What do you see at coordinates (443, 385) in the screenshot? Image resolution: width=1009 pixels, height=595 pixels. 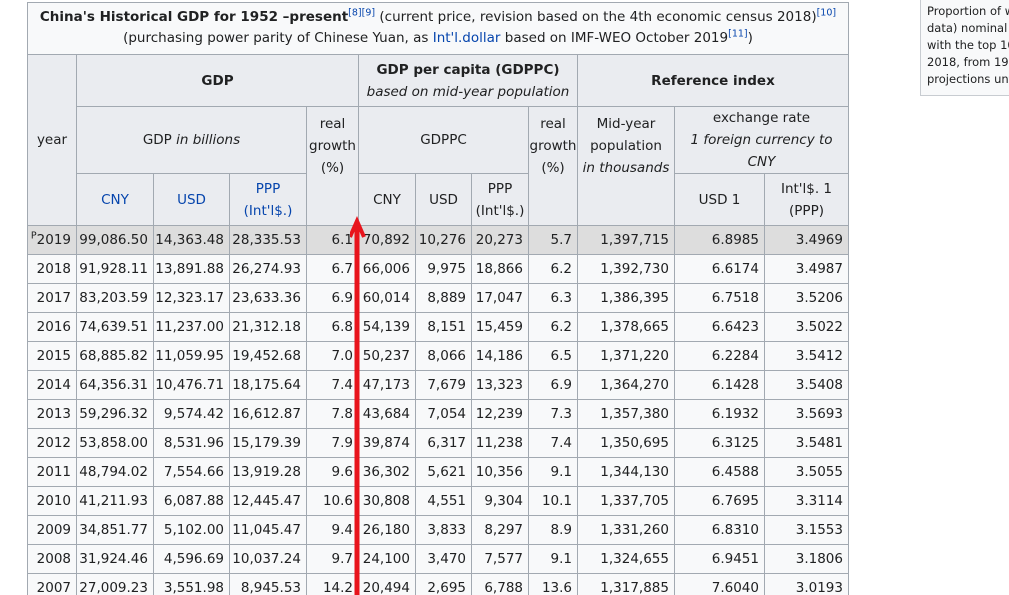 I see `cell-gdppc-usd: 7,679` at bounding box center [443, 385].